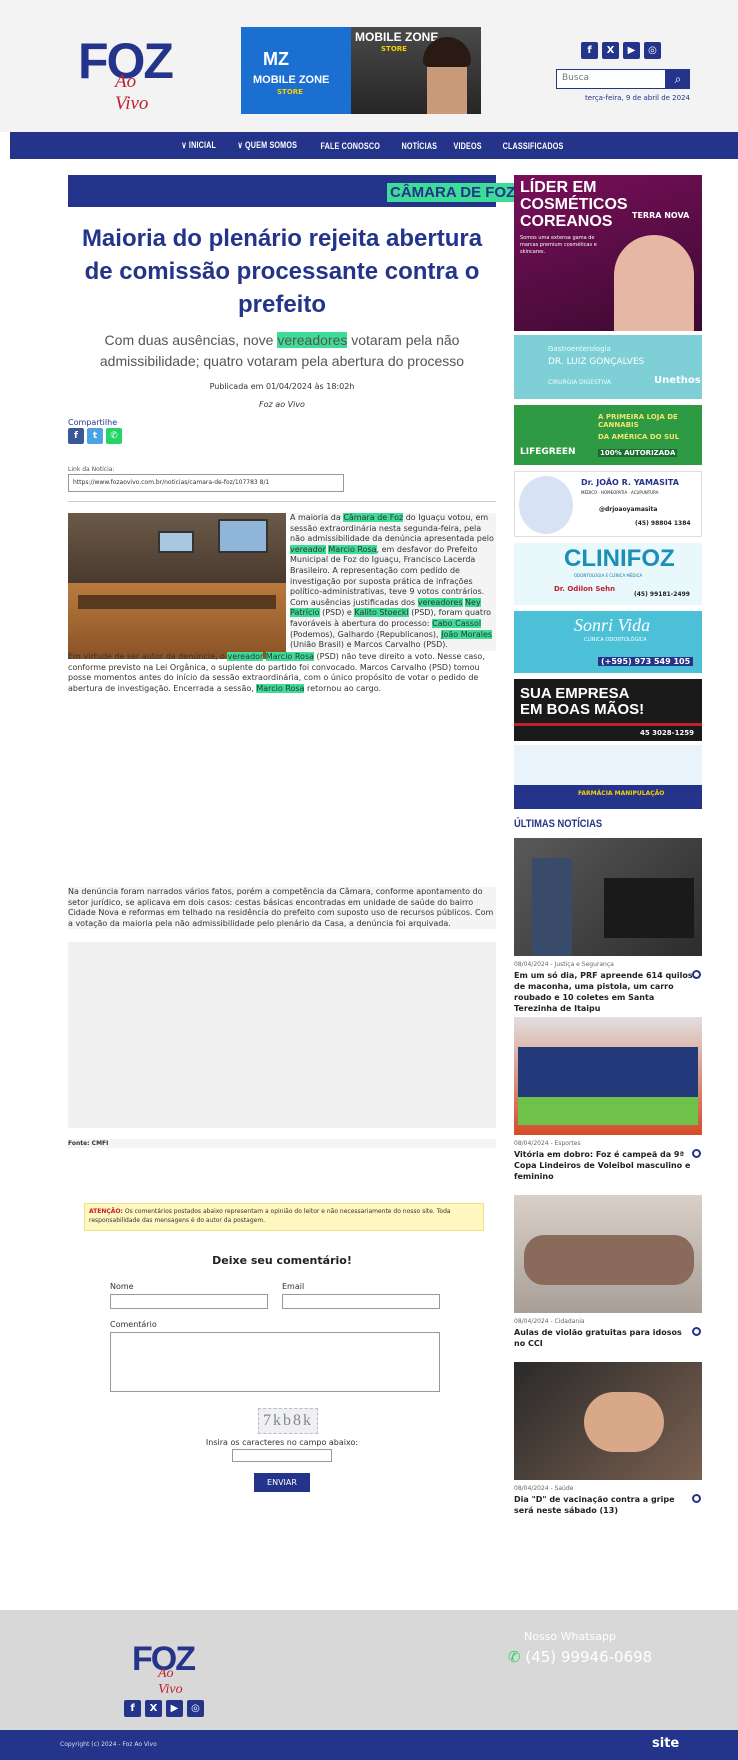 This screenshot has height=1760, width=738. Describe the element at coordinates (582, 709) in the screenshot. I see `ad-line2: EM BOAS MÃOS!` at that location.